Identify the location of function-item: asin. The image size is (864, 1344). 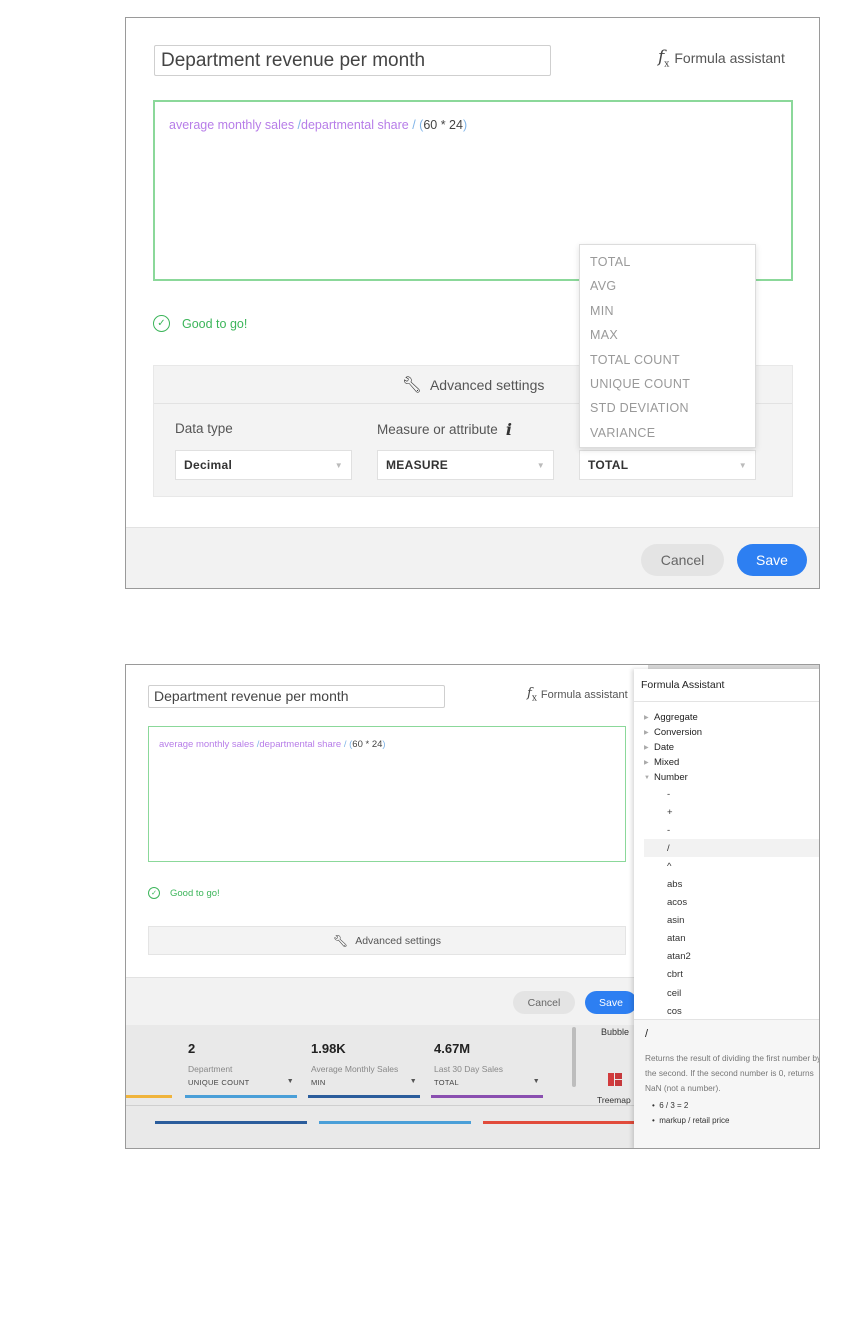
(731, 921).